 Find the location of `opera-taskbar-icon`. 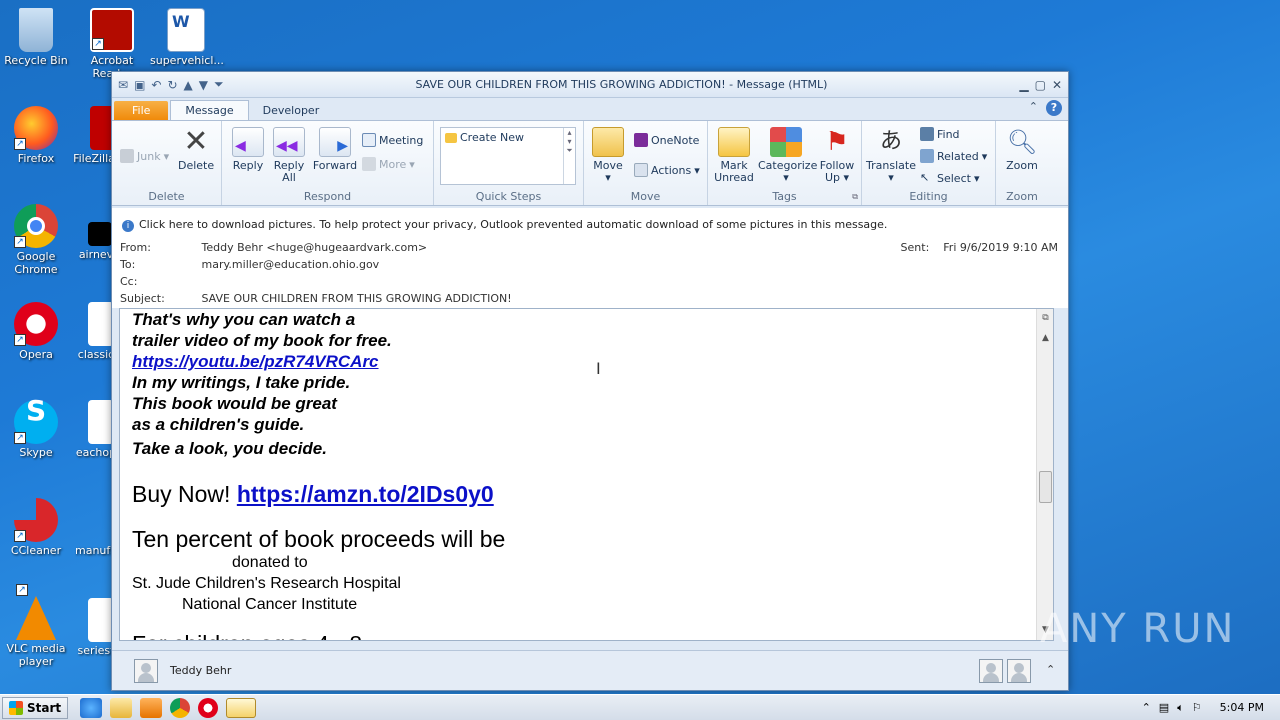

opera-taskbar-icon is located at coordinates (208, 707).